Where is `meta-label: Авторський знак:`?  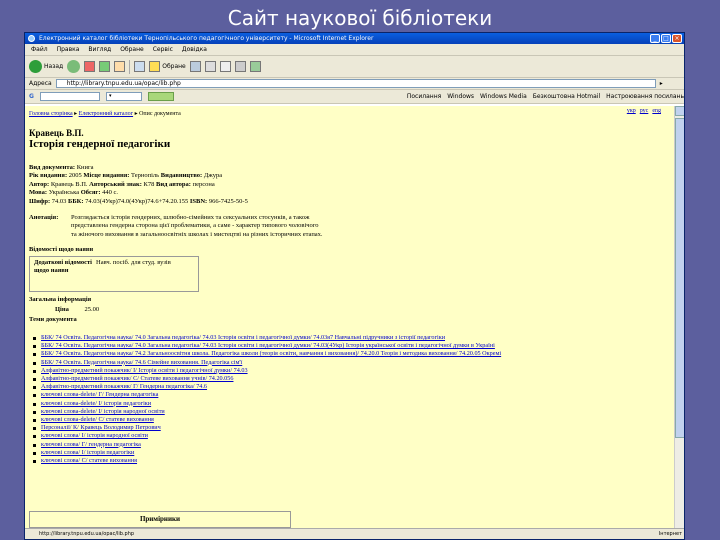
meta-label: Авторський знак: is located at coordinates (115, 184).